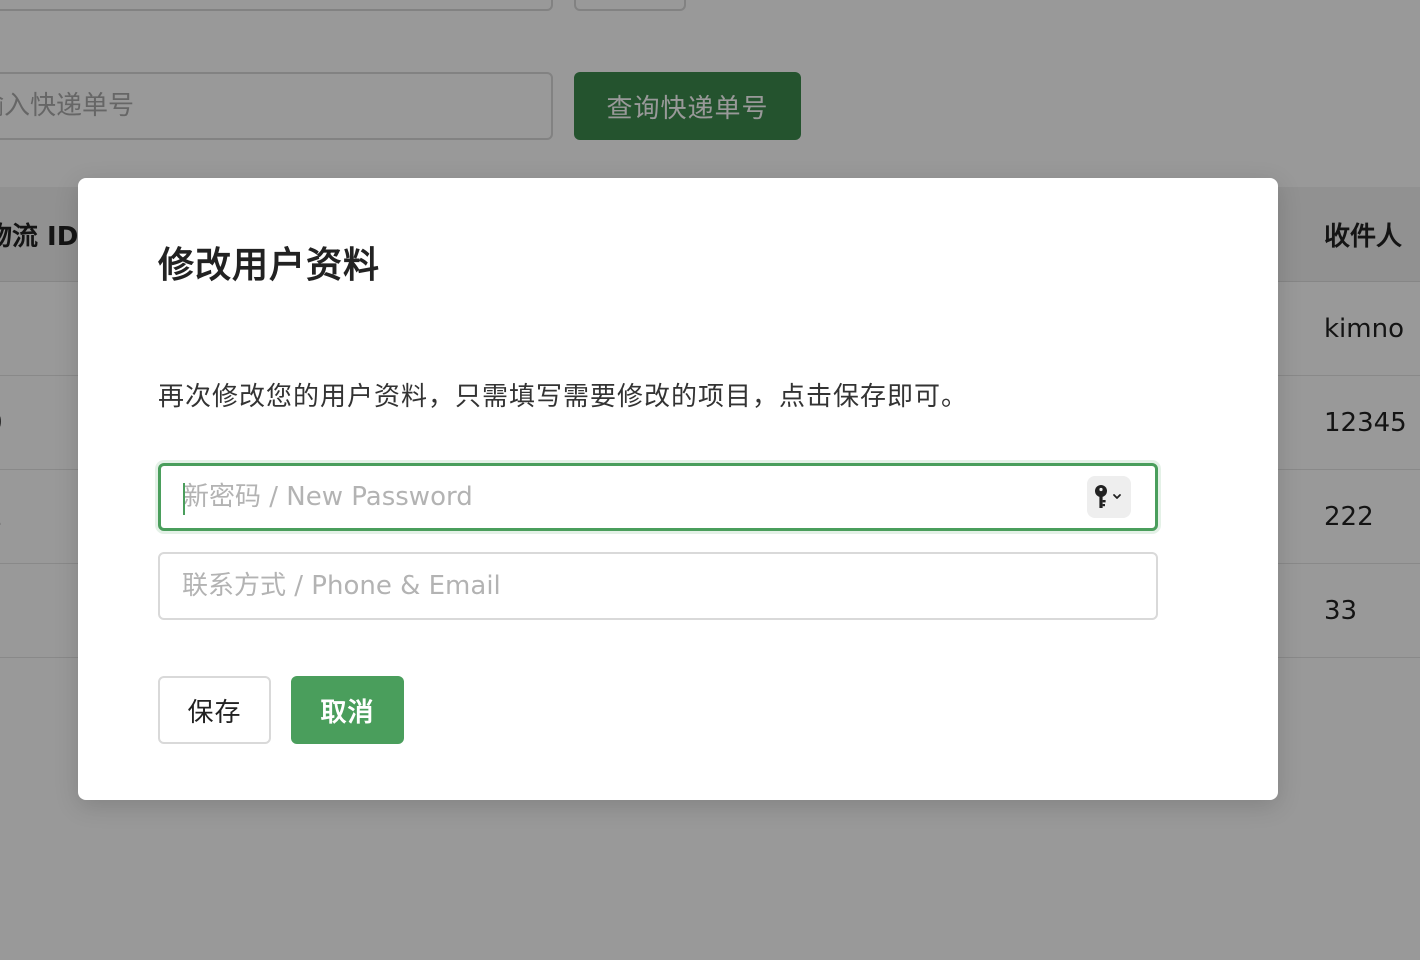 Image resolution: width=1420 pixels, height=960 pixels. What do you see at coordinates (214, 710) in the screenshot?
I see `save-button: 保存` at bounding box center [214, 710].